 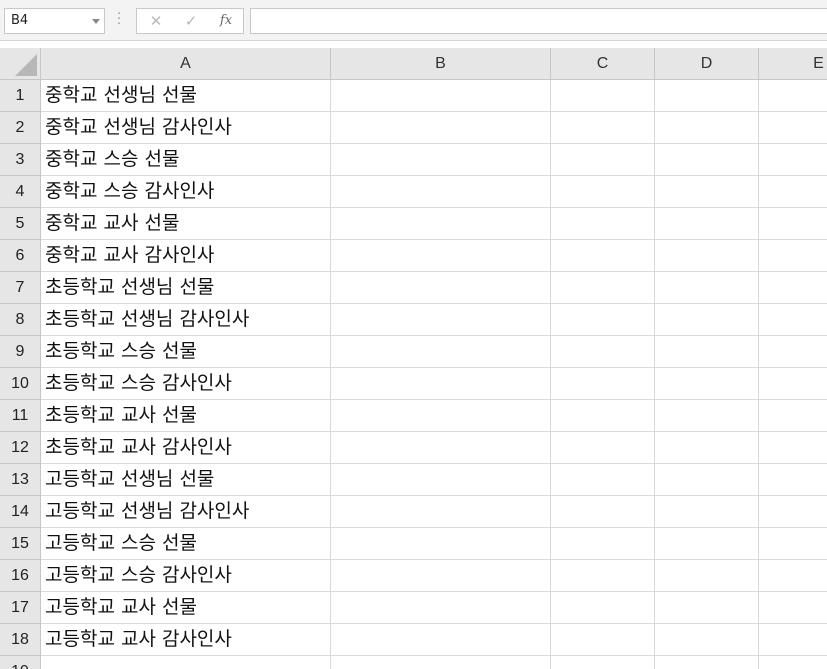 What do you see at coordinates (707, 608) in the screenshot?
I see `cell-d17` at bounding box center [707, 608].